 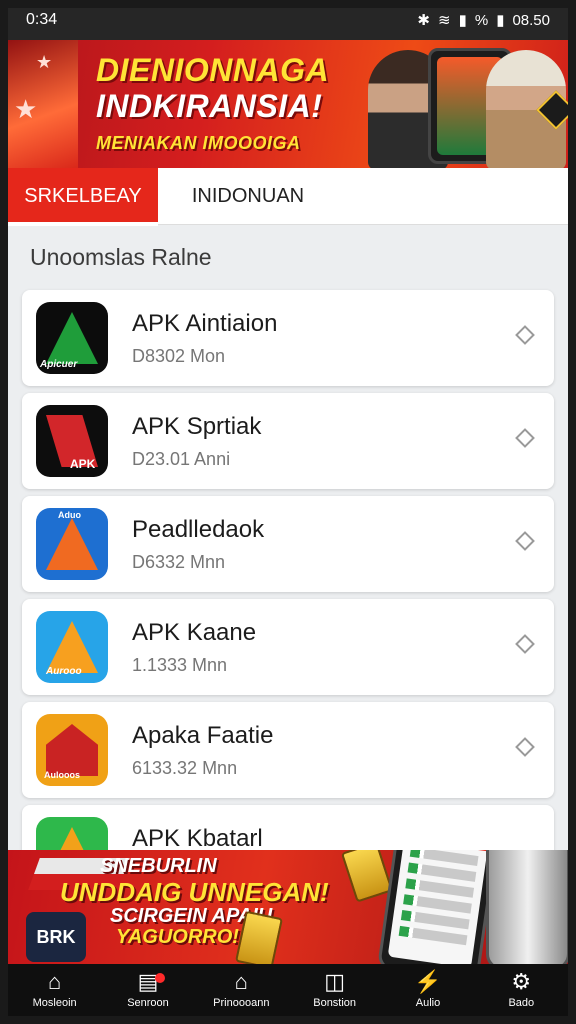 I want to click on app-name: APK Kbatarl, so click(x=197, y=838).